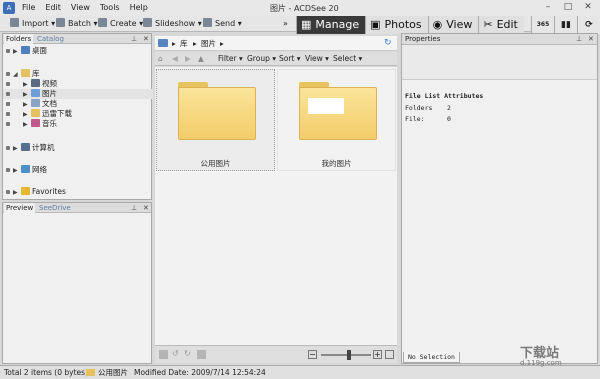 The image size is (600, 379). What do you see at coordinates (449, 108) in the screenshot?
I see `folders-value: 2` at bounding box center [449, 108].